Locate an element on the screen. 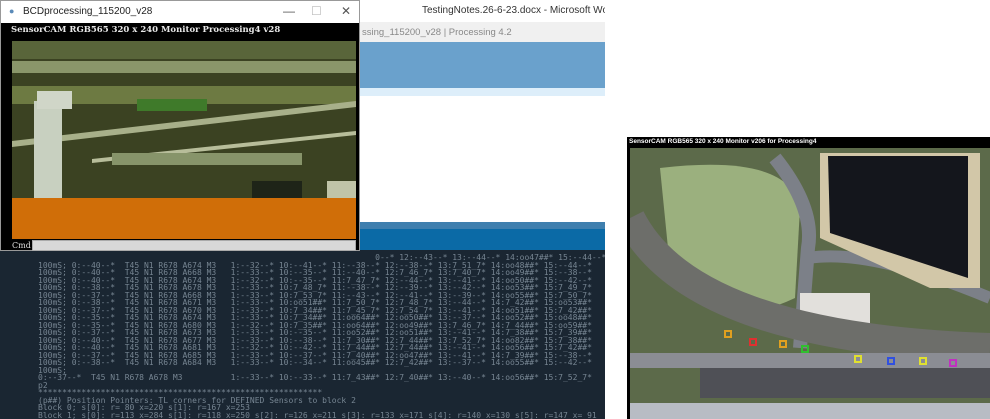 Image resolution: width=990 pixels, height=419 pixels. maximize-button: ☐ is located at coordinates (316, 11).